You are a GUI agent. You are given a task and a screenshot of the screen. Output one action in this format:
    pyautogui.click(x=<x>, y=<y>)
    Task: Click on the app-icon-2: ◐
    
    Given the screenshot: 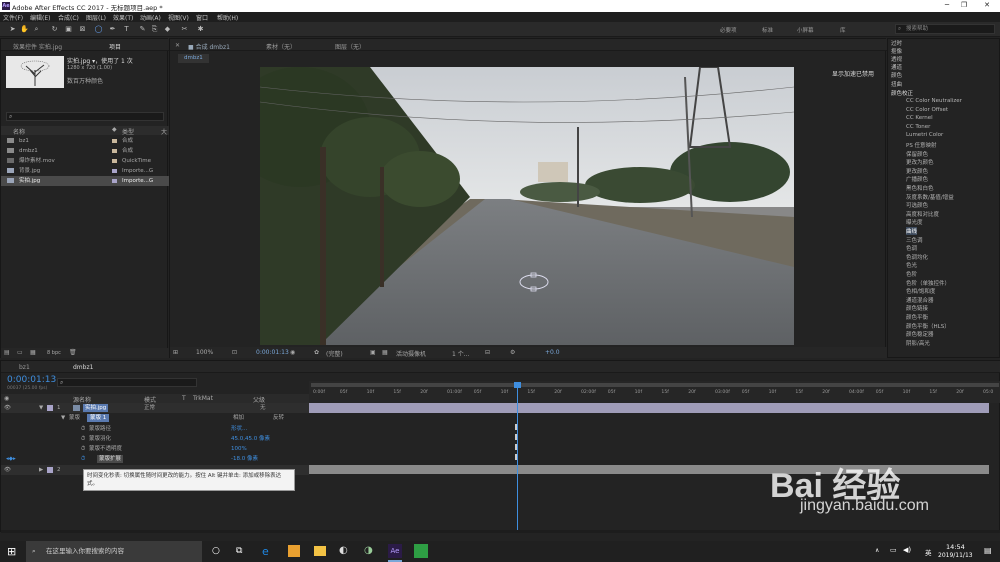 What is the action you would take?
    pyautogui.click(x=343, y=550)
    